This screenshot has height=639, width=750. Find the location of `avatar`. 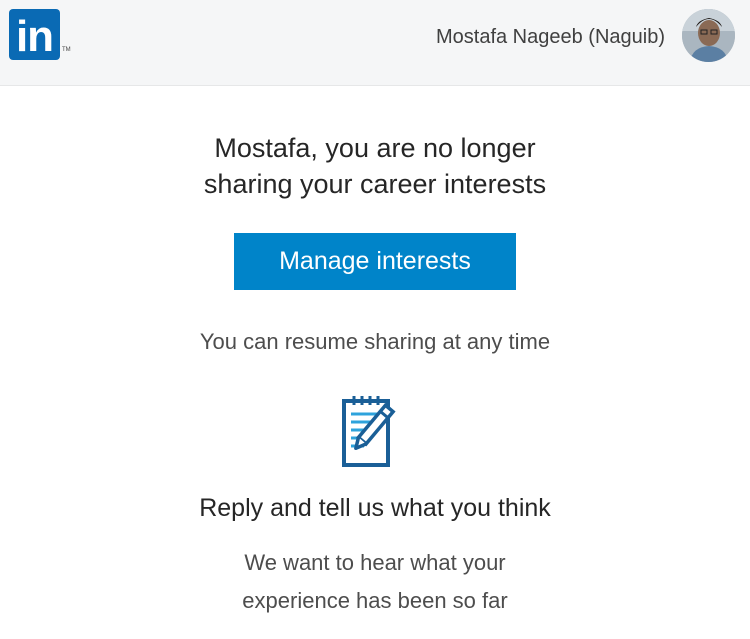

avatar is located at coordinates (708, 35).